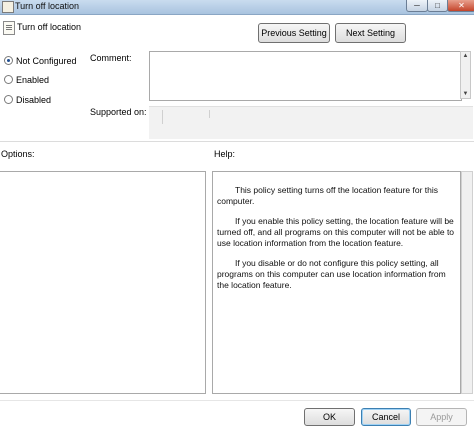 The height and width of the screenshot is (433, 474). What do you see at coordinates (9, 28) in the screenshot?
I see `policy-document-icon` at bounding box center [9, 28].